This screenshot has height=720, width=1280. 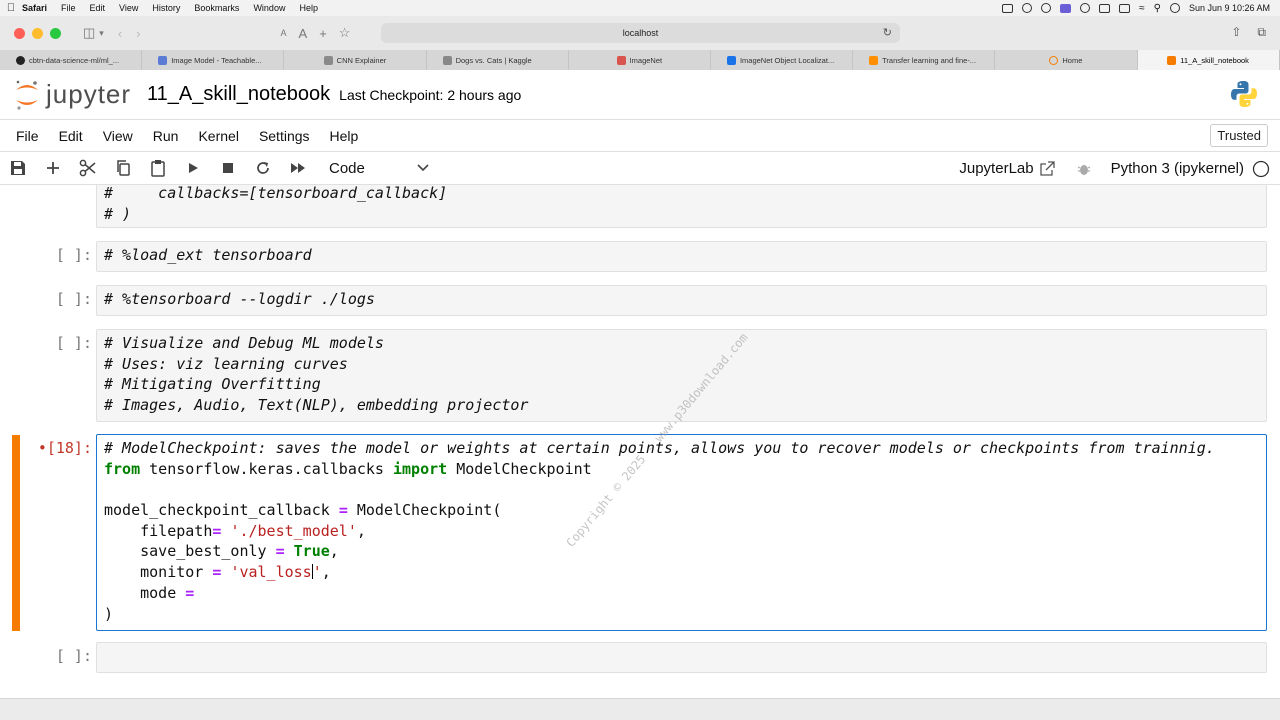 I want to click on code-text: tensorflow.keras.callbacks, so click(x=266, y=468).